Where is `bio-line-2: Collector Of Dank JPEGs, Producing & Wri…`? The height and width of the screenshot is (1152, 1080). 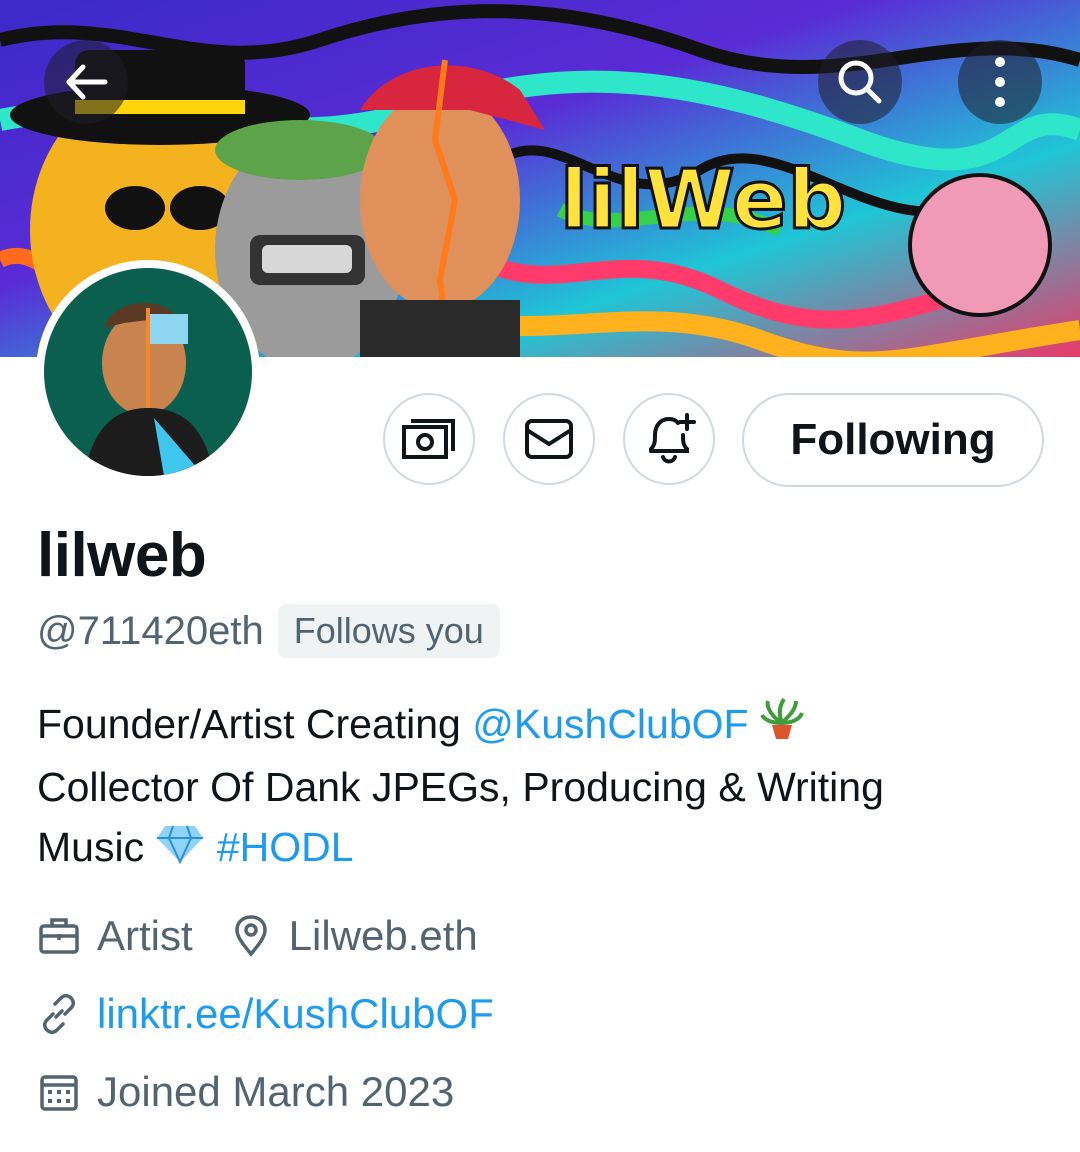 bio-line-2: Collector Of Dank JPEGs, Producing & Wri… is located at coordinates (460, 787).